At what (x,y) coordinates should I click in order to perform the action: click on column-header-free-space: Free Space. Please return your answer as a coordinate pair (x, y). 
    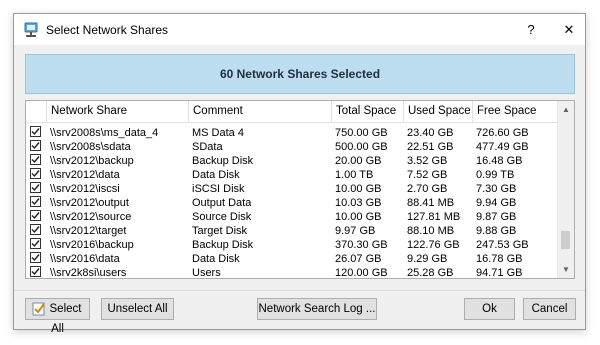
    Looking at the image, I should click on (515, 111).